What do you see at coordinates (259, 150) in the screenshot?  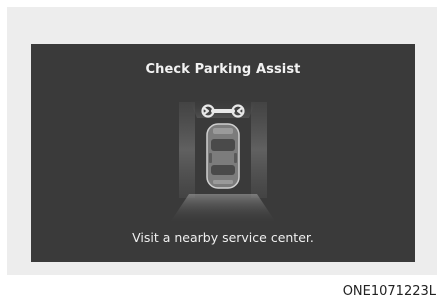 I see `right-sensor-zone` at bounding box center [259, 150].